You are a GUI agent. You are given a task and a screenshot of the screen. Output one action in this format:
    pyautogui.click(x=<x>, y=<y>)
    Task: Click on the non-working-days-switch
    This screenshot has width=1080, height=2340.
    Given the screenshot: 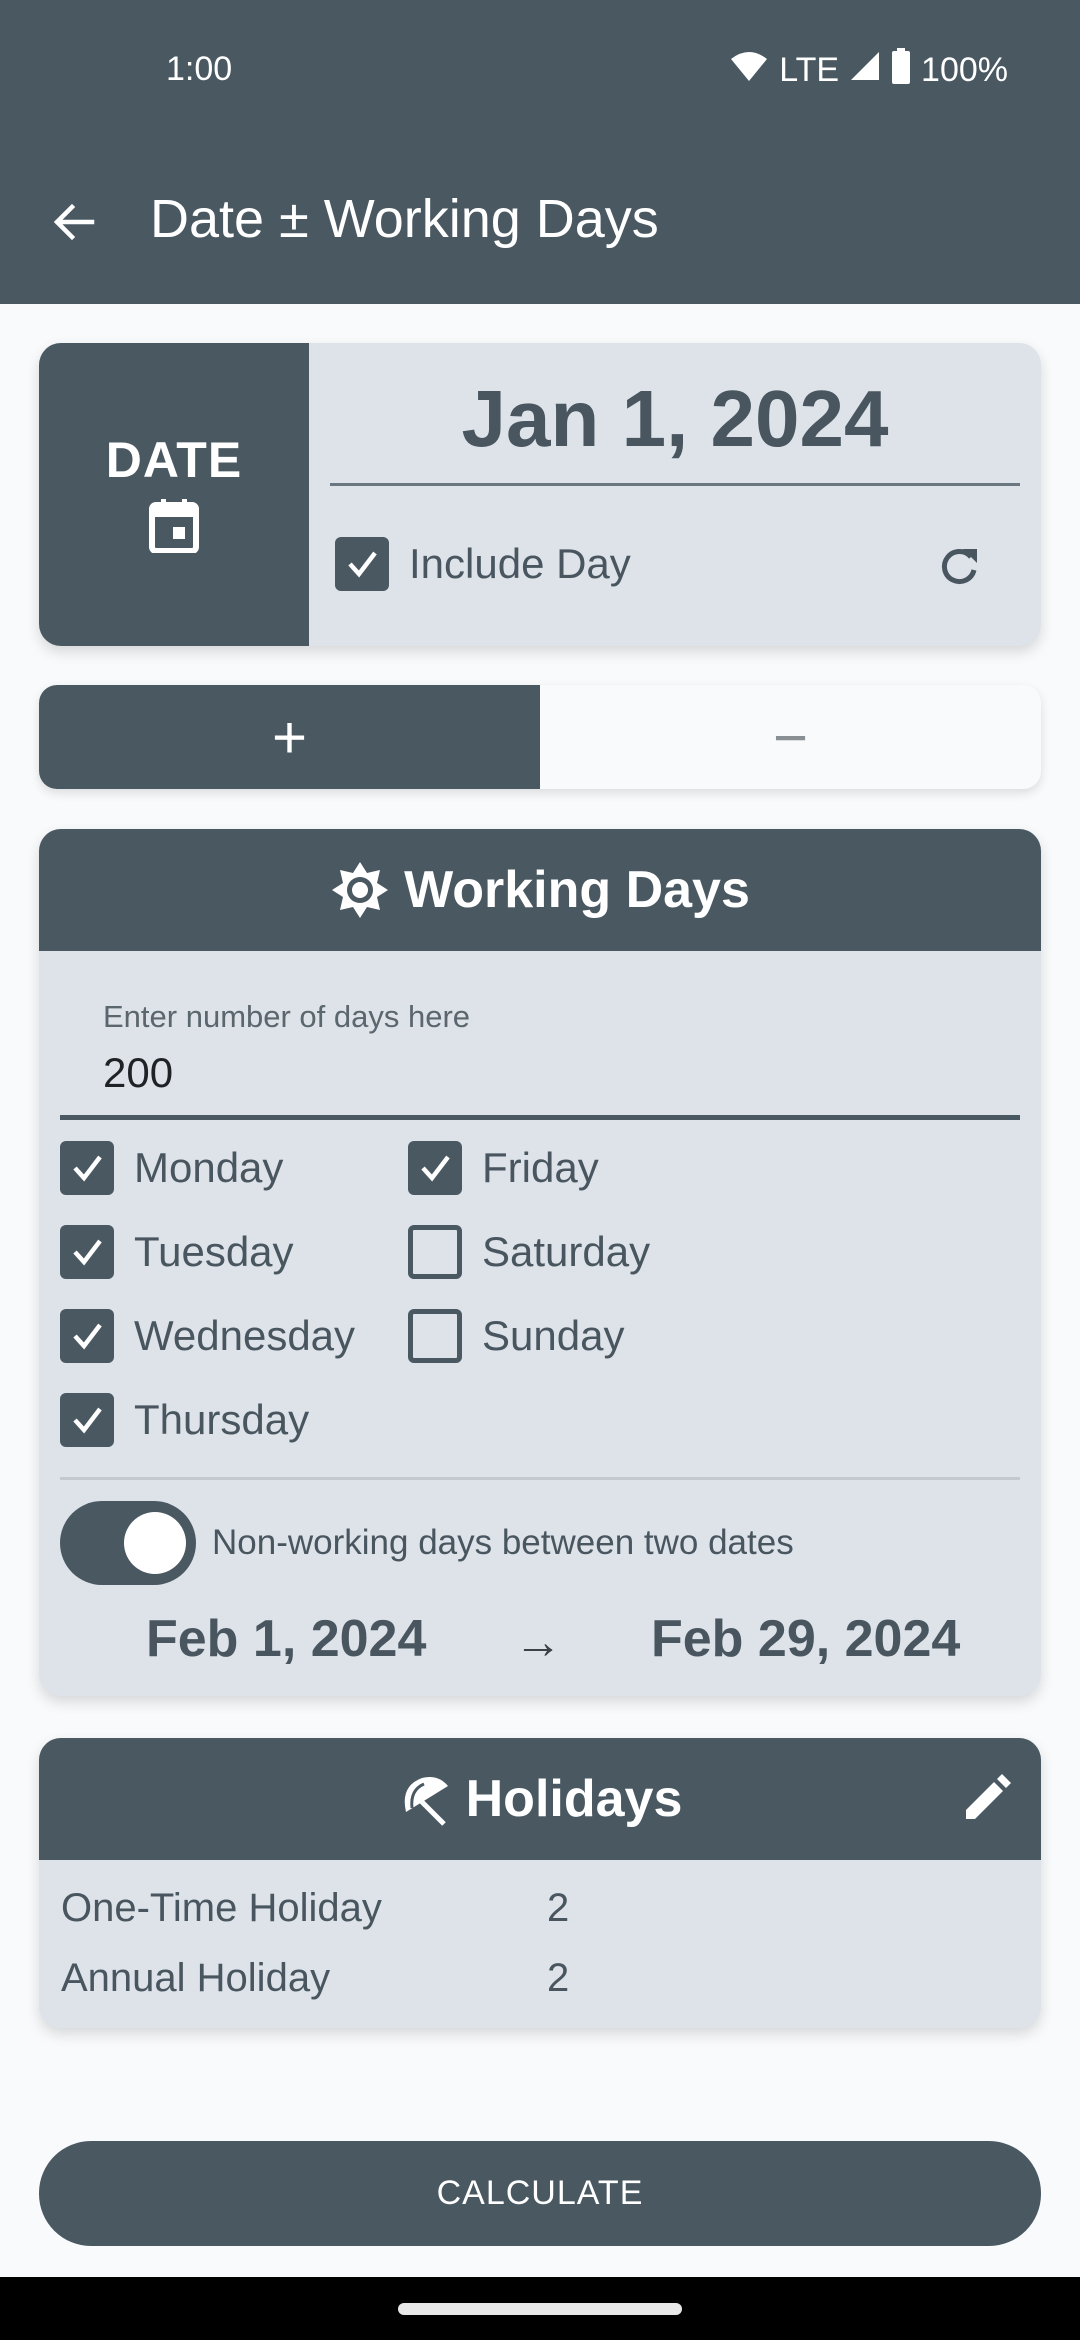 What is the action you would take?
    pyautogui.click(x=128, y=1543)
    